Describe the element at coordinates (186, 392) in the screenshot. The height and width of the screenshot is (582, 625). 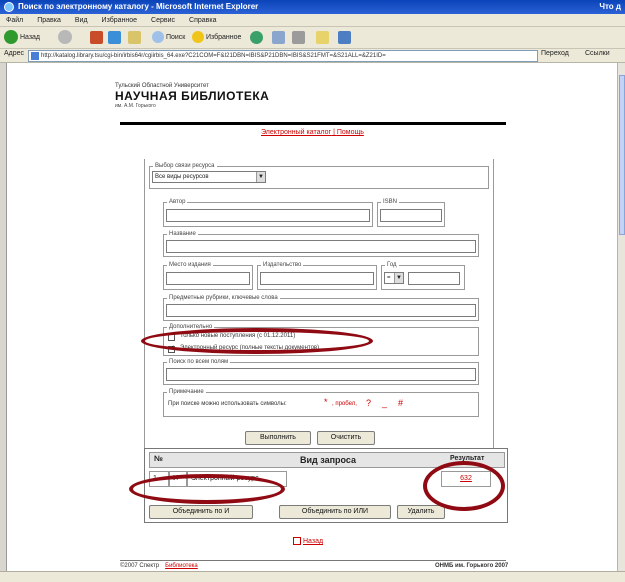
I see `note-legend: Примечание` at that location.